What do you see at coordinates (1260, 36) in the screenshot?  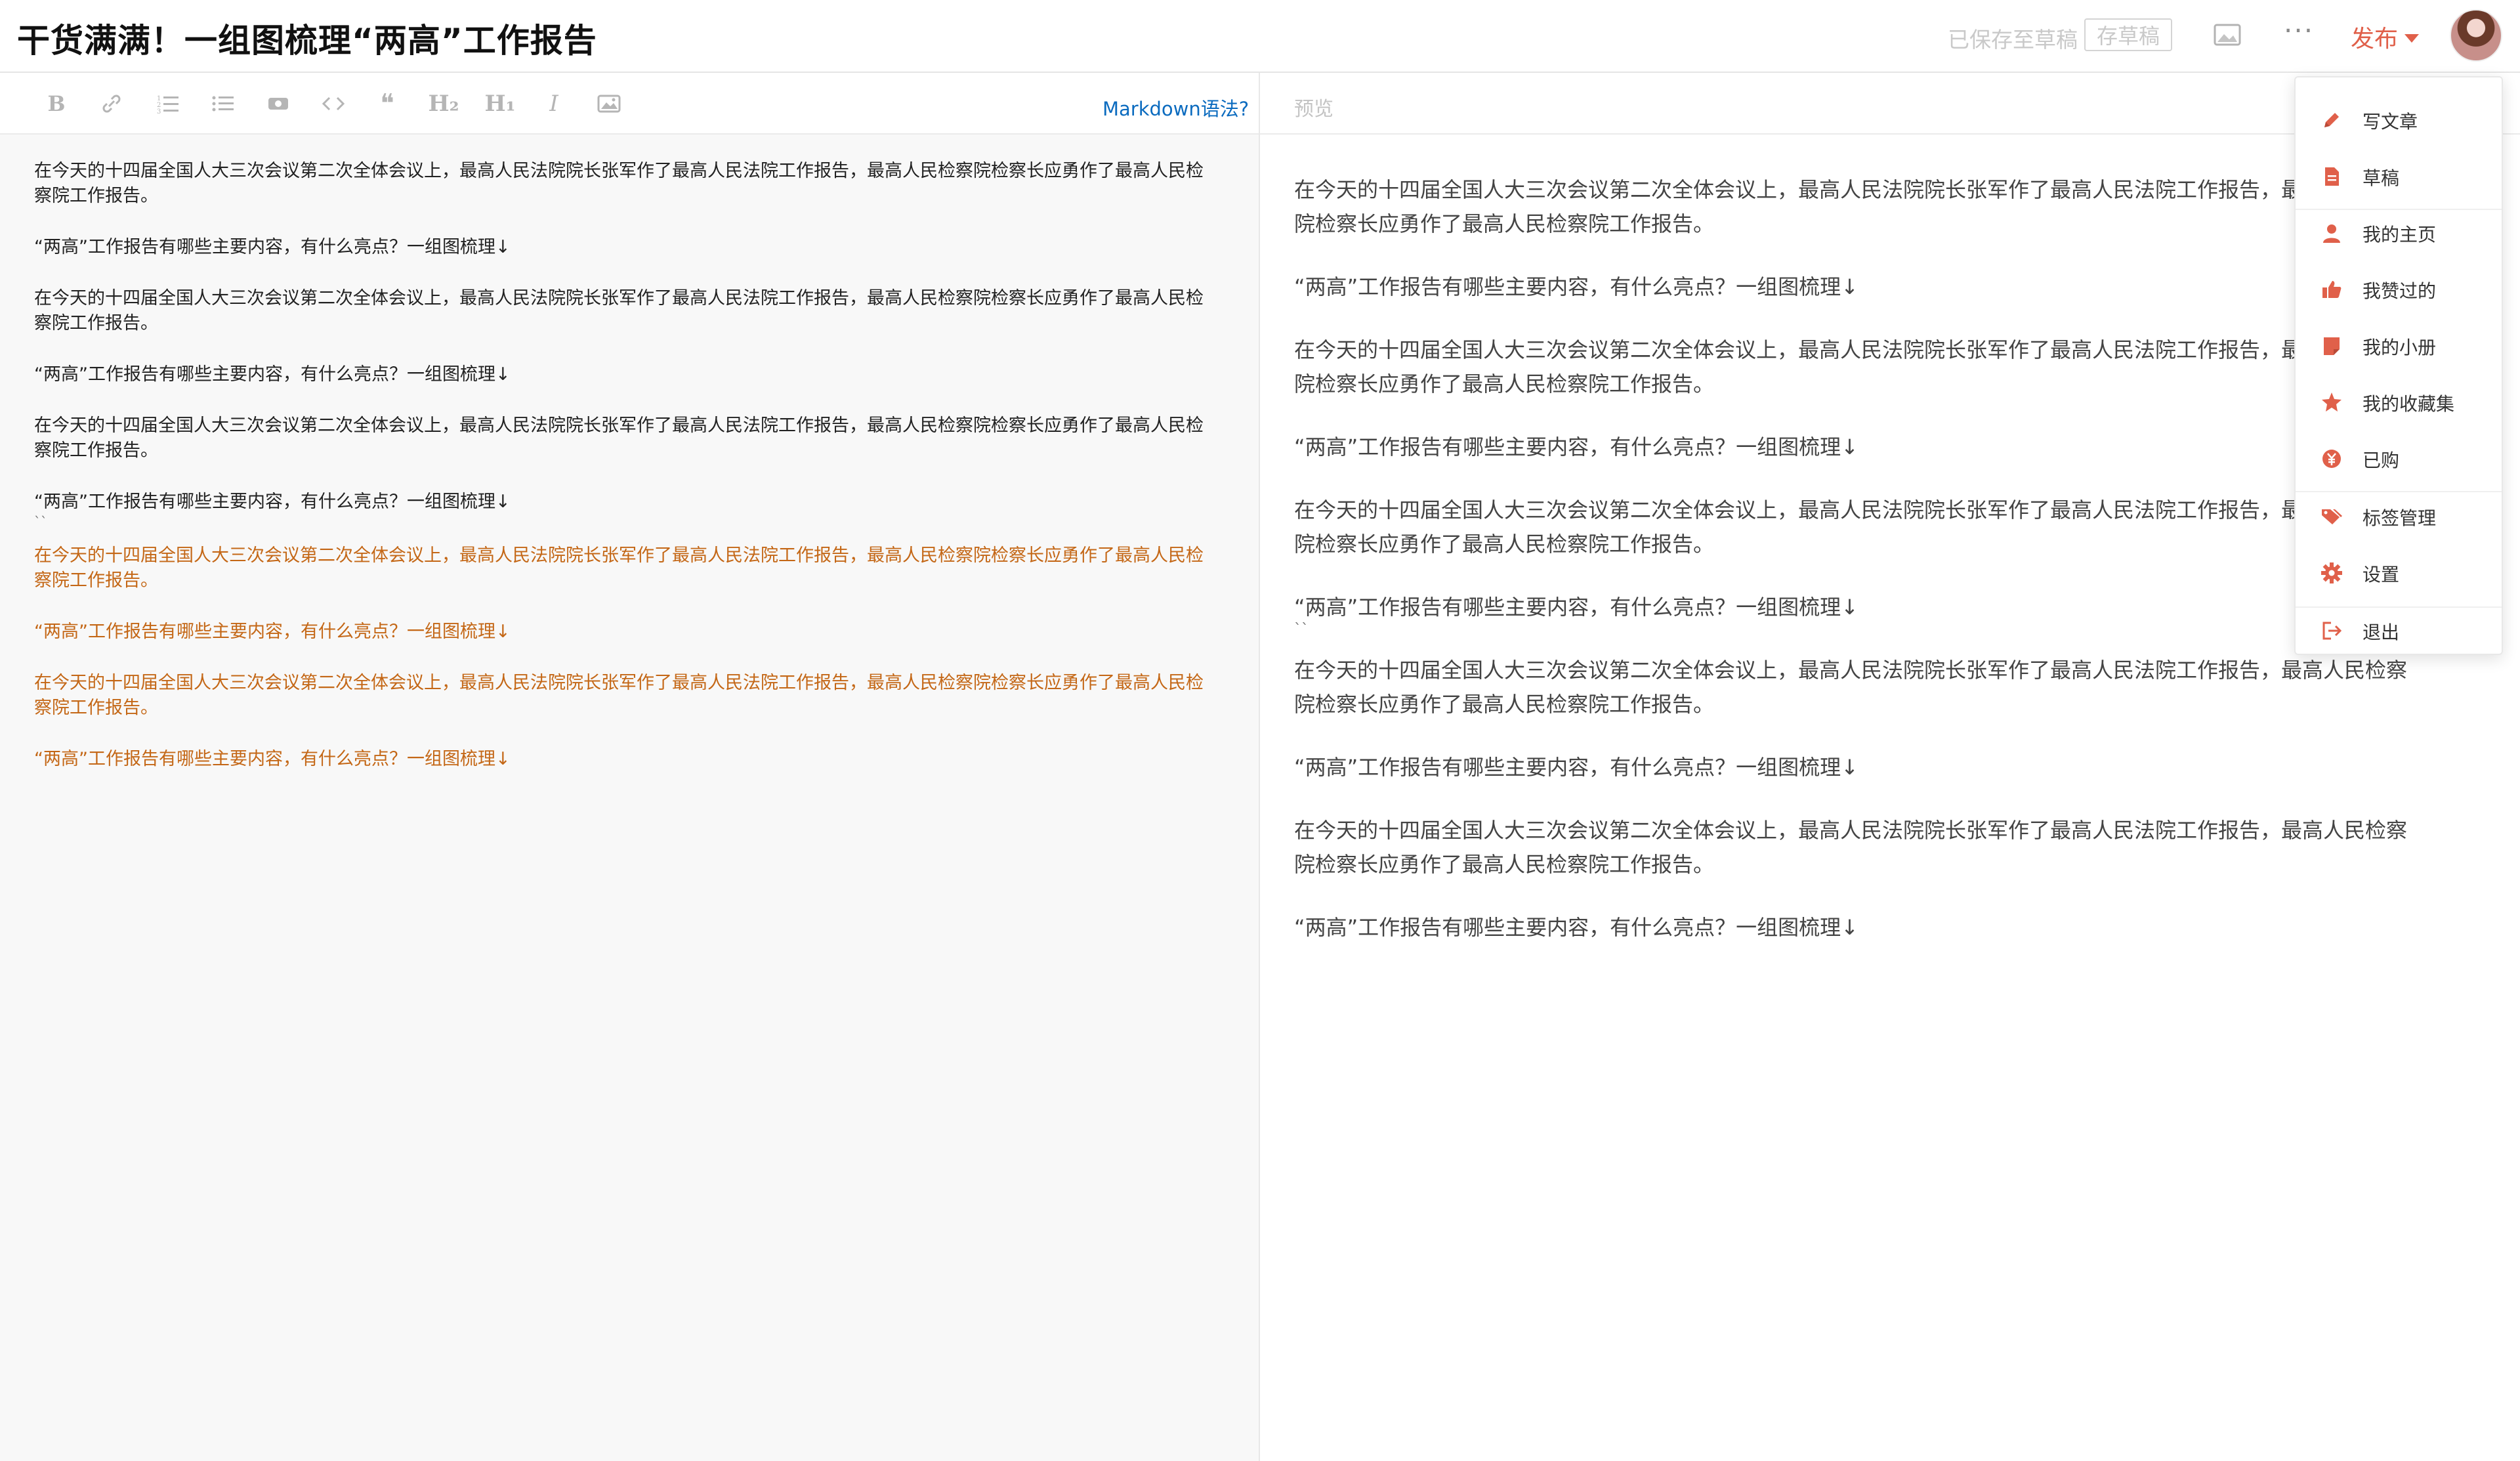 I see `top-header: 干货满满！一组图梳理“两高”工作报告 已保存至草稿 存草稿 ··· 发布` at bounding box center [1260, 36].